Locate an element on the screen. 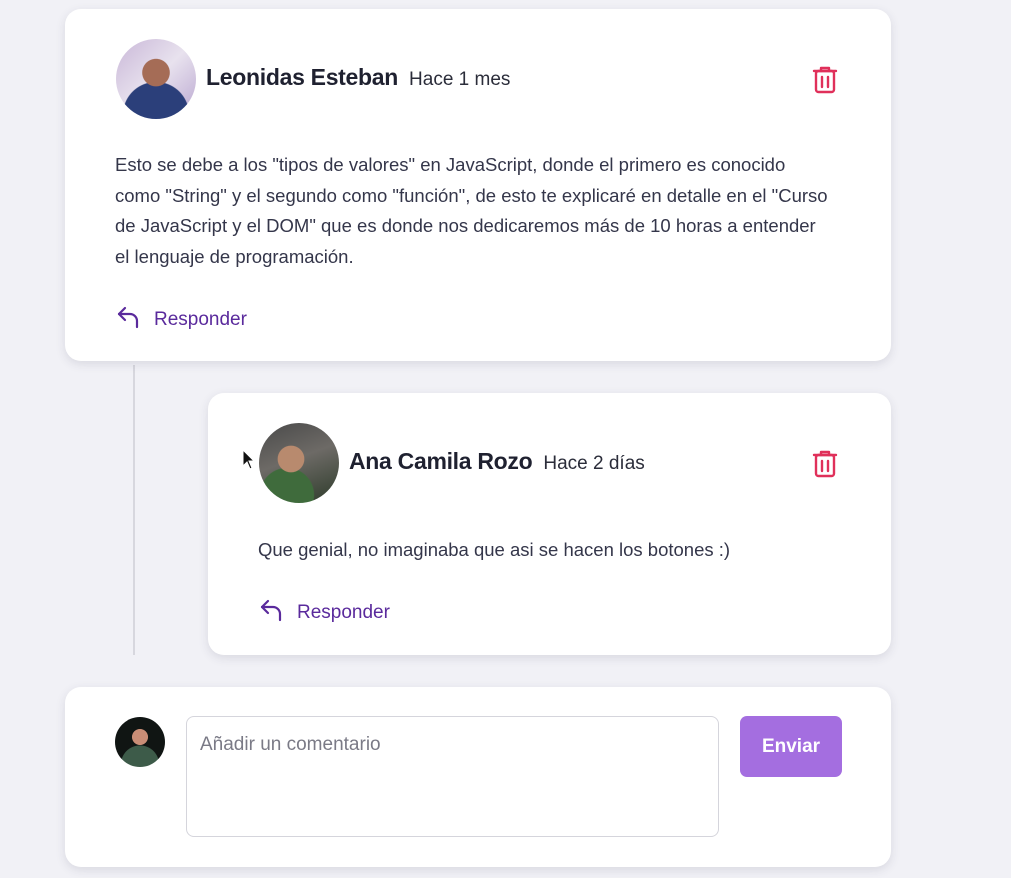 This screenshot has height=878, width=1011. comment-input is located at coordinates (452, 776).